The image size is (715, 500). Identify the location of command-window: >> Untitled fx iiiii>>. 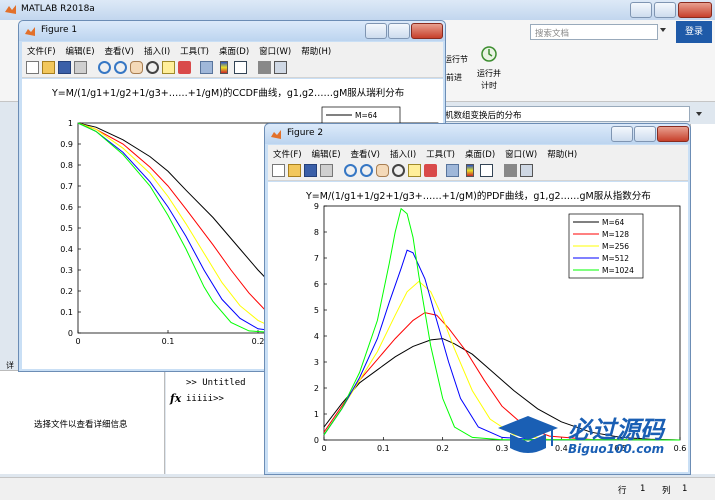
(216, 422).